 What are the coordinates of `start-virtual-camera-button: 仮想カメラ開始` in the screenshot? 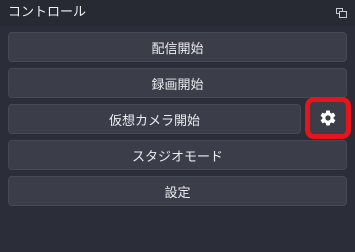 It's located at (154, 119).